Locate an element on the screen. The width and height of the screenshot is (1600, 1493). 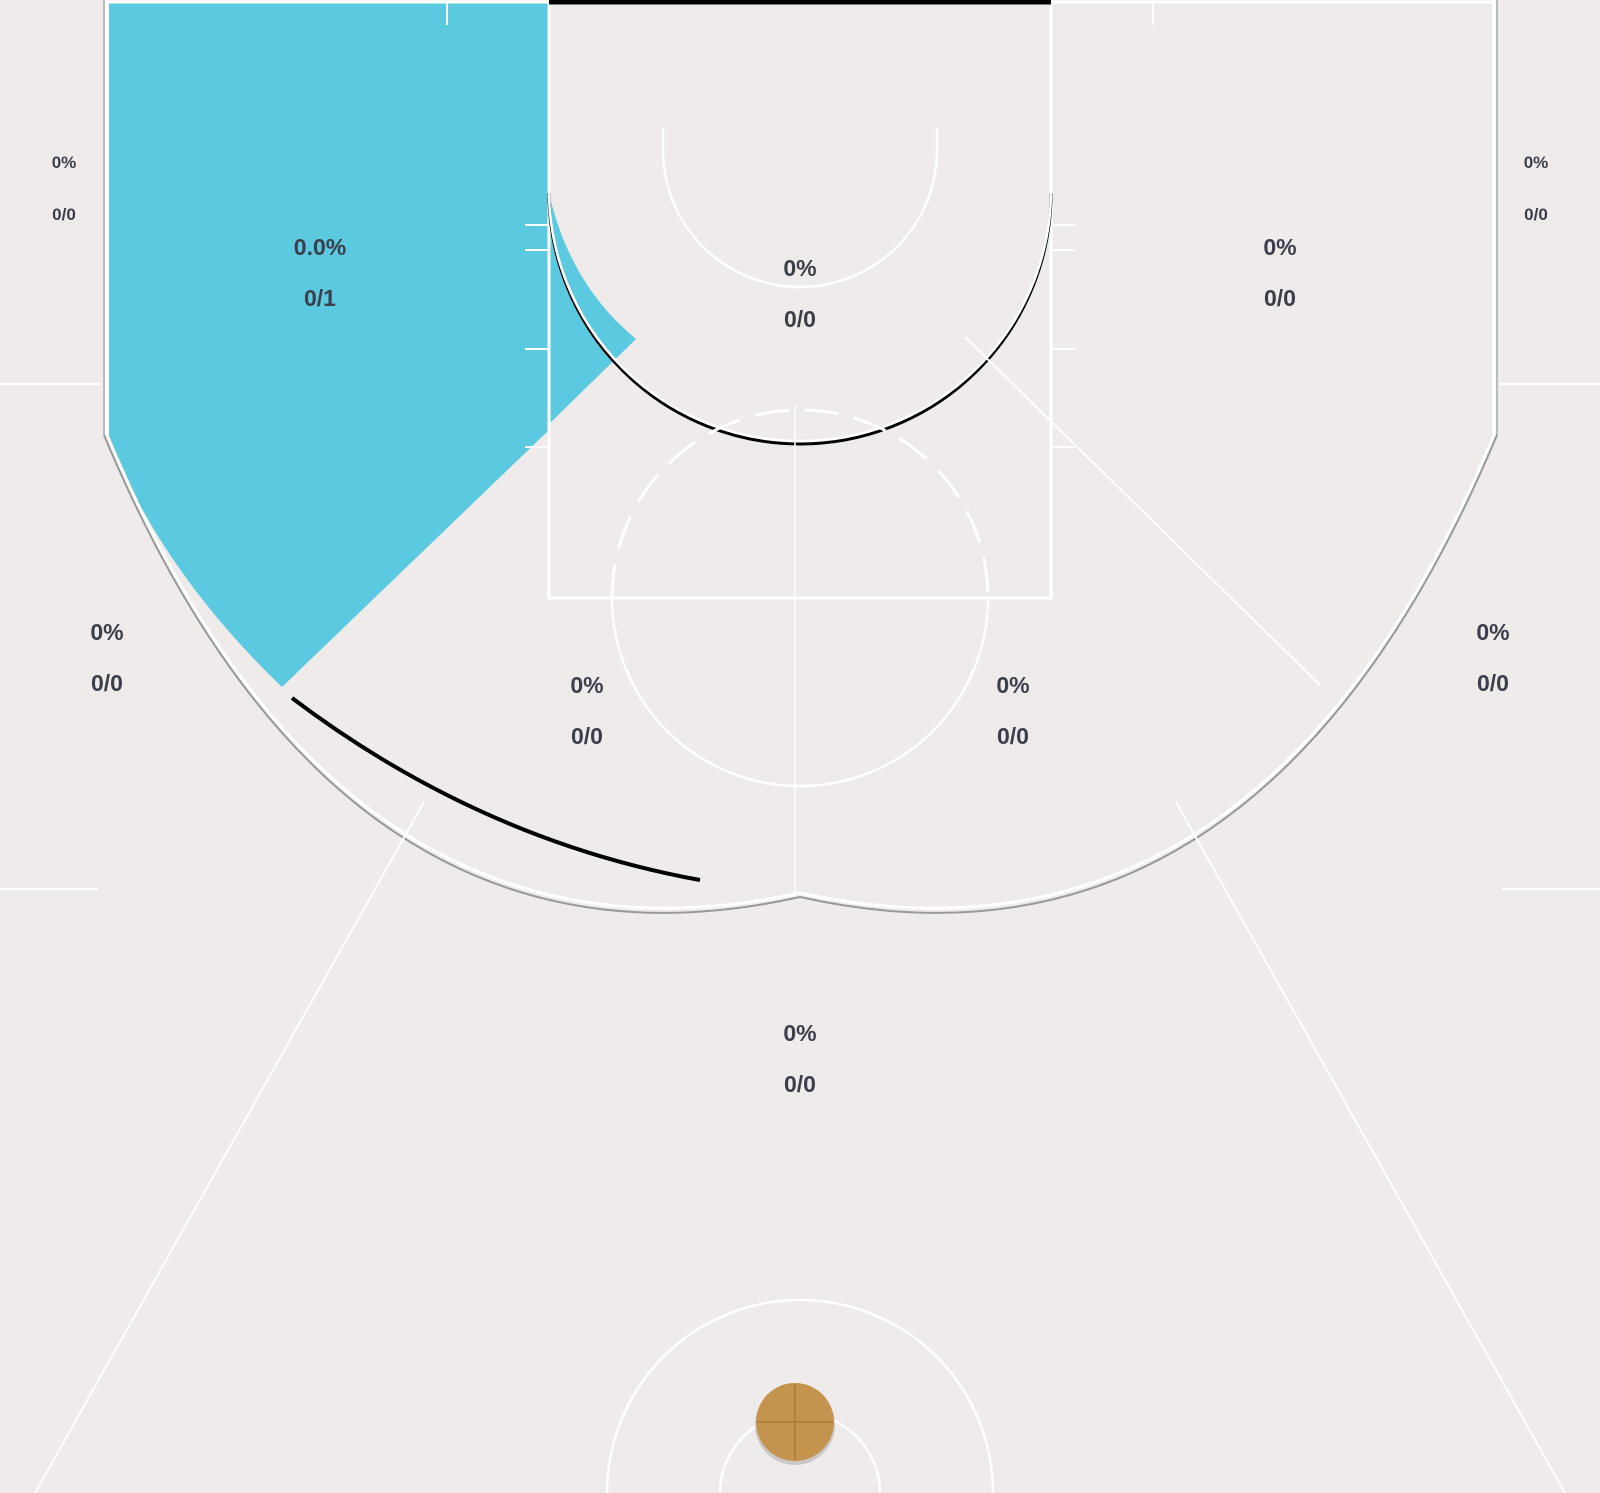
zone-three-left-wing-shots: 0/0 is located at coordinates (107, 683).